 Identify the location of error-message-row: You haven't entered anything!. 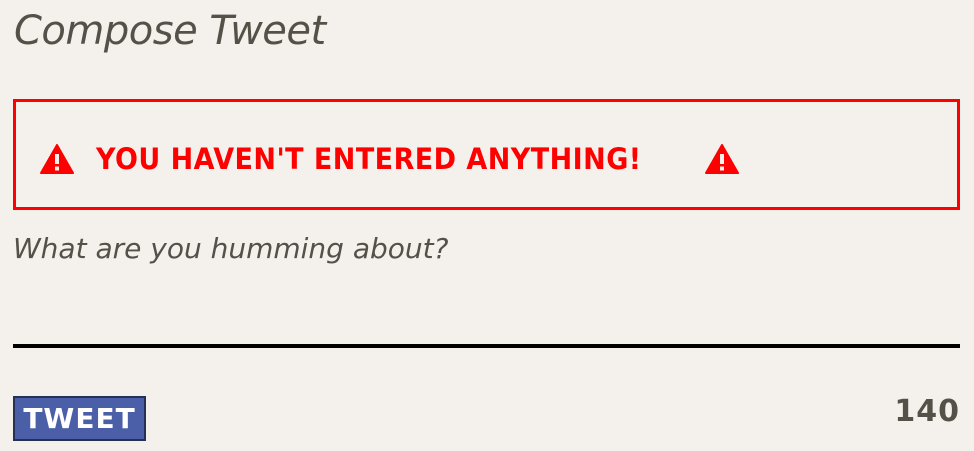
(389, 159).